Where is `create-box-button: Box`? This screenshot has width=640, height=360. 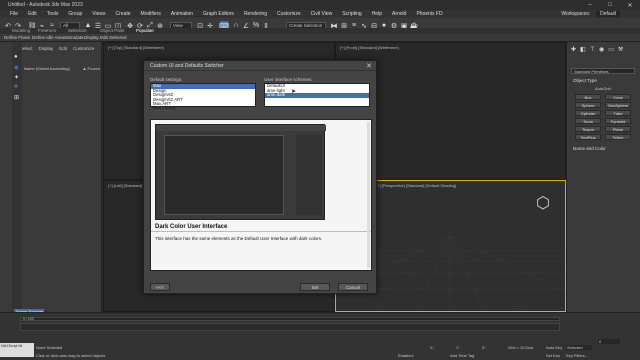
create-box-button: Box is located at coordinates (588, 97).